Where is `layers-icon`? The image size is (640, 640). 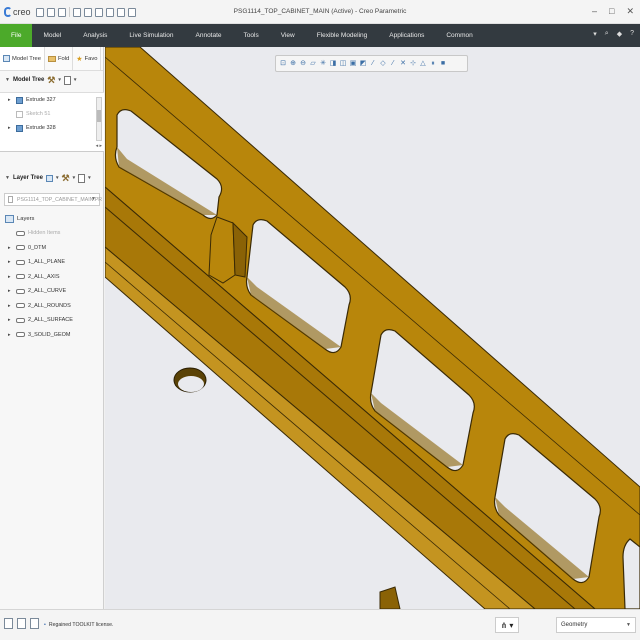
layers-icon is located at coordinates (49, 178).